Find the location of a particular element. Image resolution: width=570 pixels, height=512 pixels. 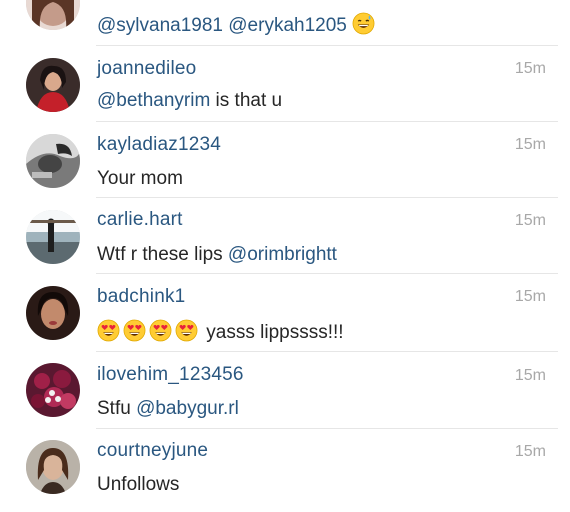

mention-link: @babygur.rl is located at coordinates (187, 408).